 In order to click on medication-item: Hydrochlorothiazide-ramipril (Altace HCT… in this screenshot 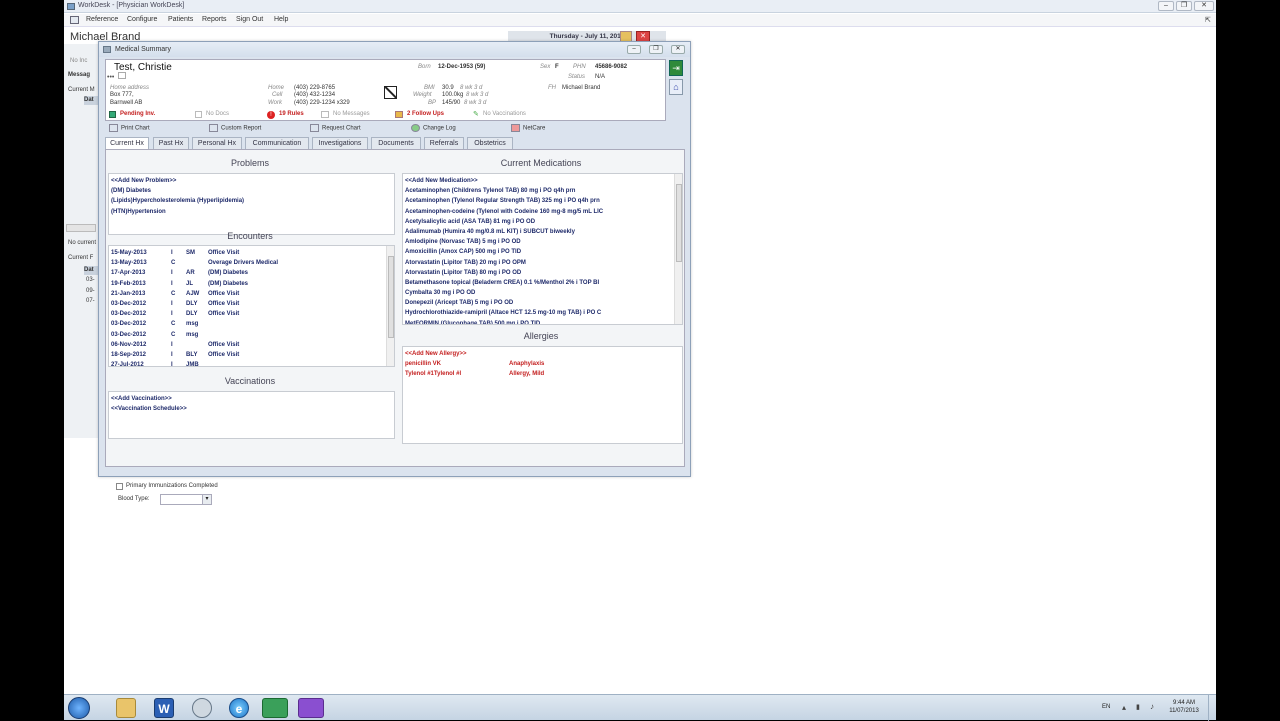, I will do `click(543, 313)`.